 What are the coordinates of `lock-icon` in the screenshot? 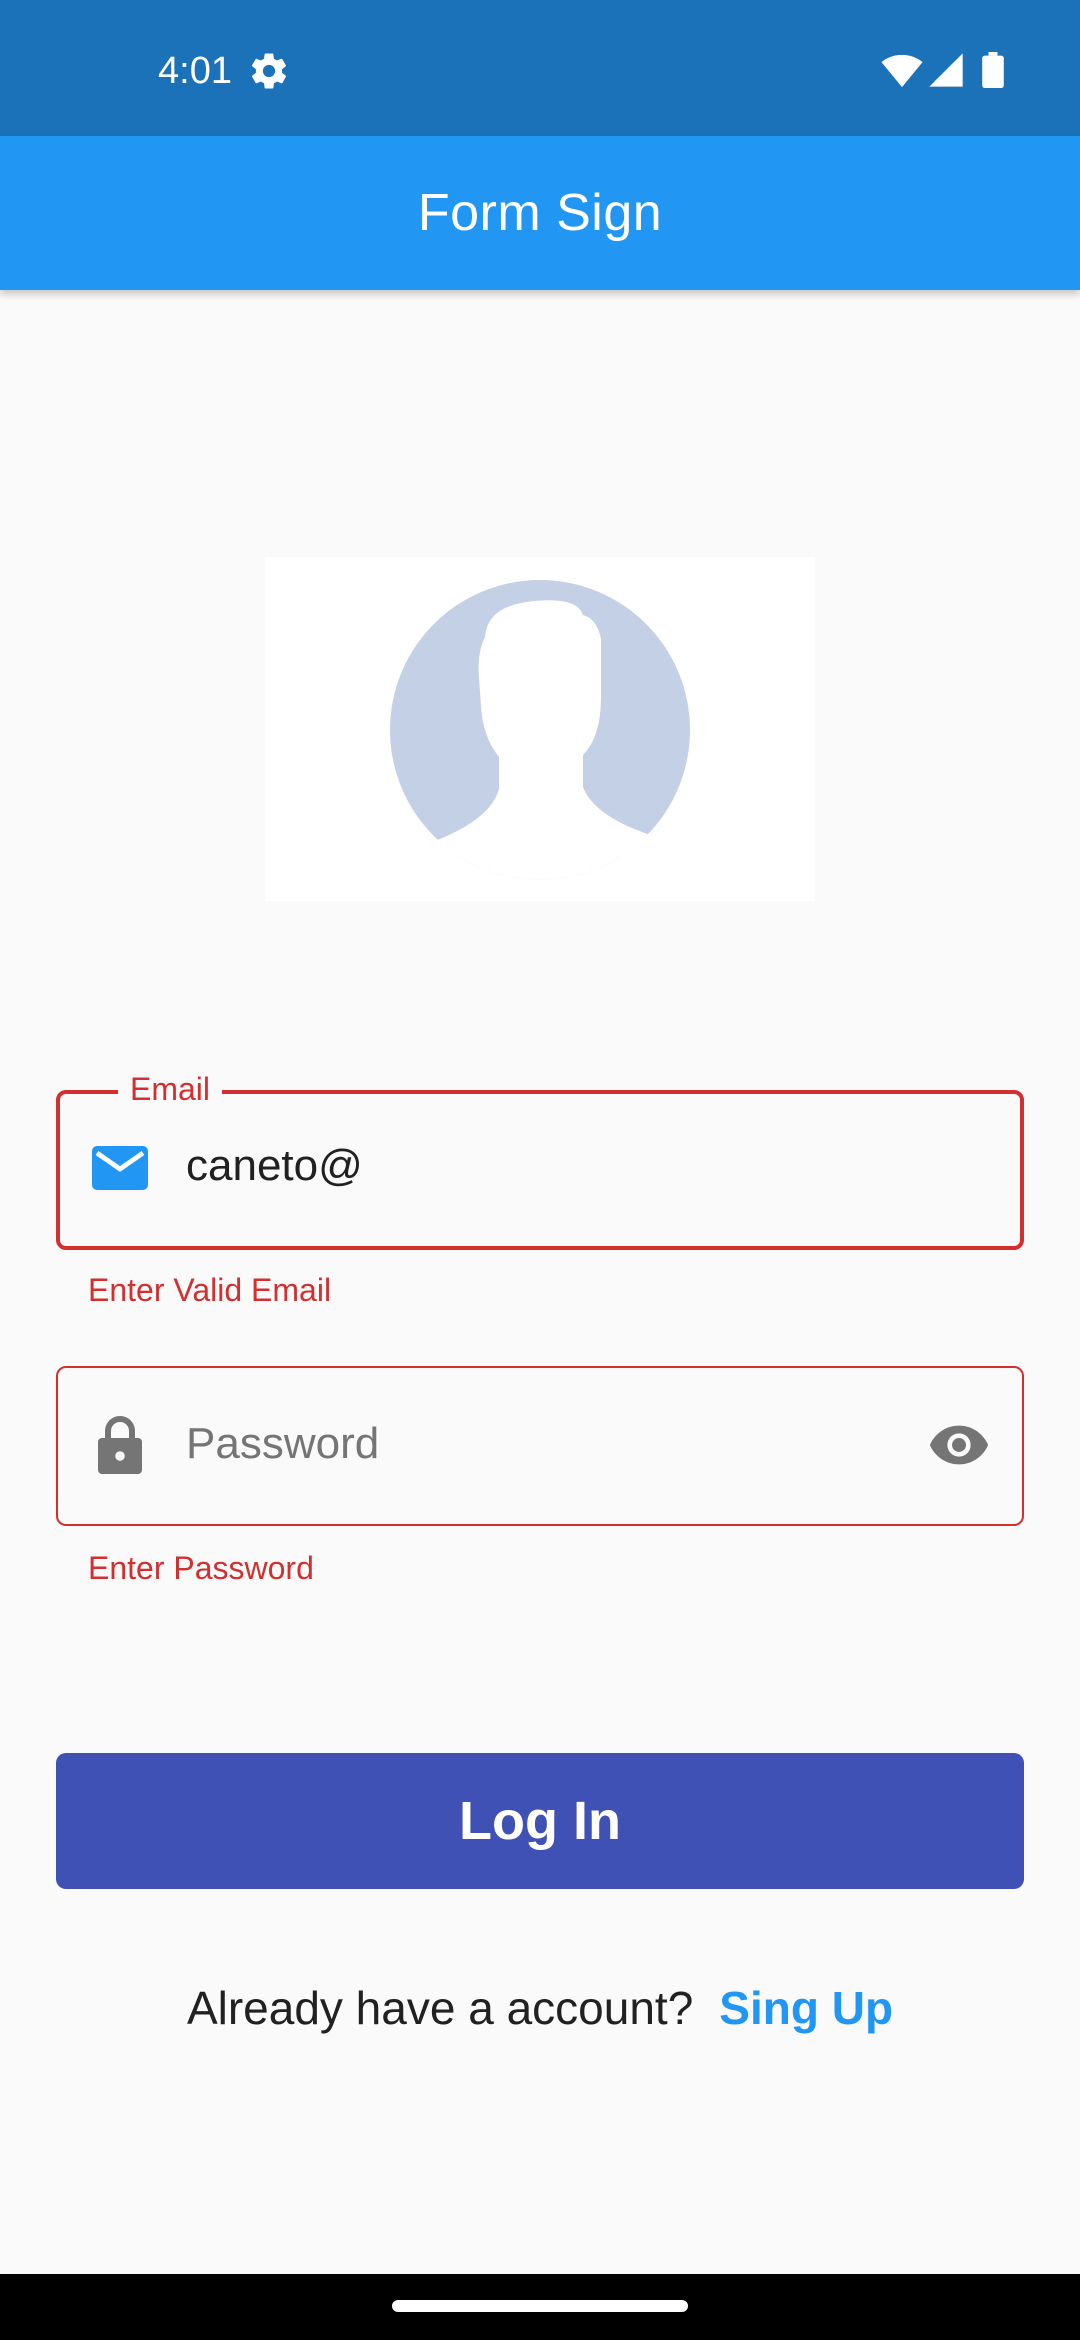 It's located at (120, 1445).